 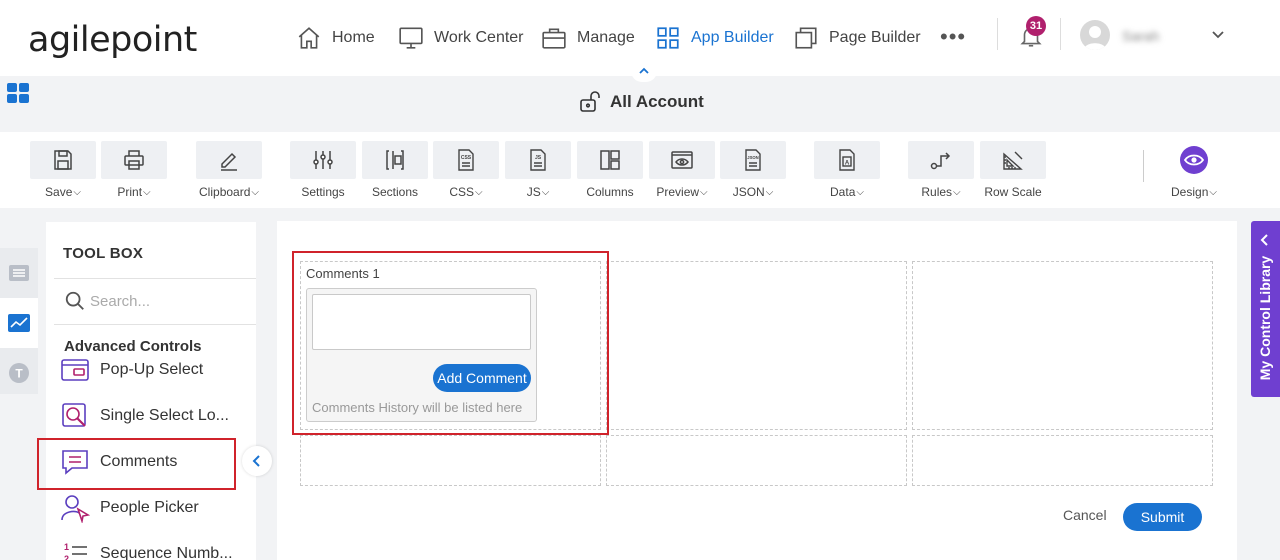 I want to click on svg-text: CSS, so click(x=466, y=158).